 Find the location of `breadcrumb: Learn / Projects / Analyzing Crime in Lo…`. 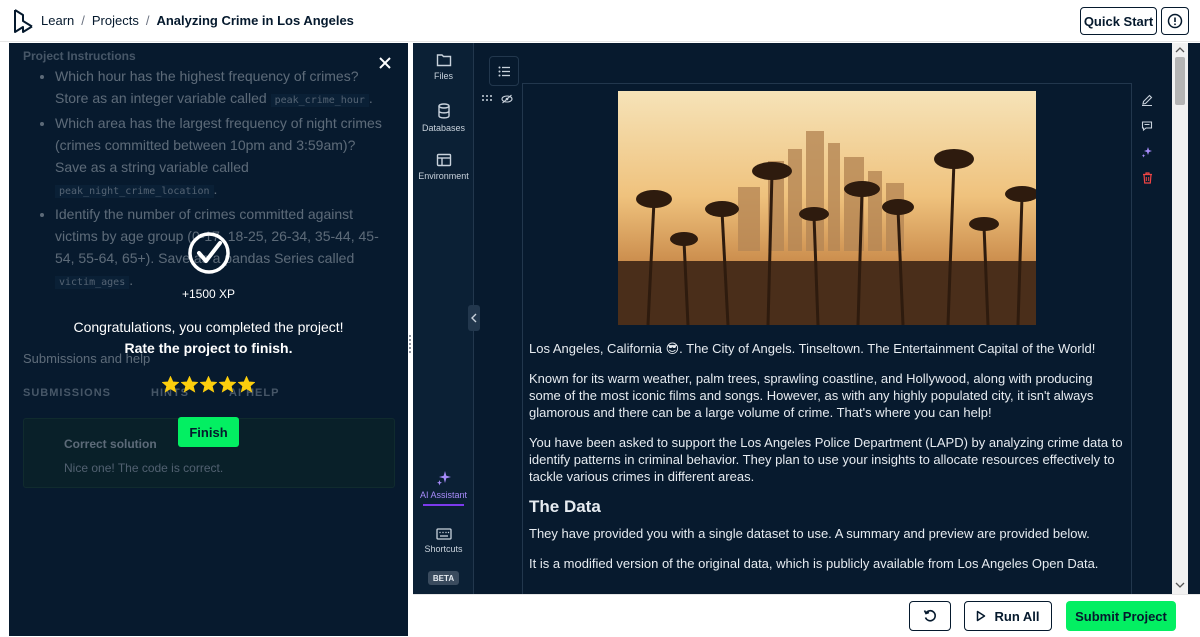

breadcrumb: Learn / Projects / Analyzing Crime in Lo… is located at coordinates (197, 20).